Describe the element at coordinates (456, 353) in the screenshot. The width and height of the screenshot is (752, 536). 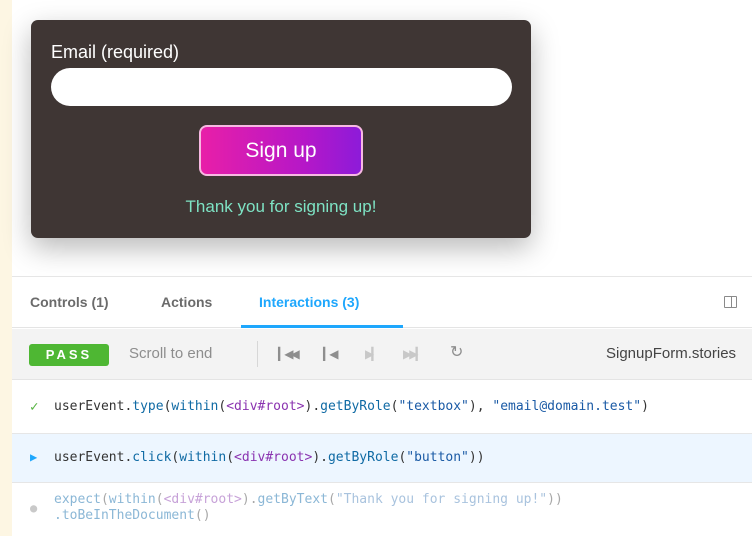
I see `reload-icon: ↻` at that location.